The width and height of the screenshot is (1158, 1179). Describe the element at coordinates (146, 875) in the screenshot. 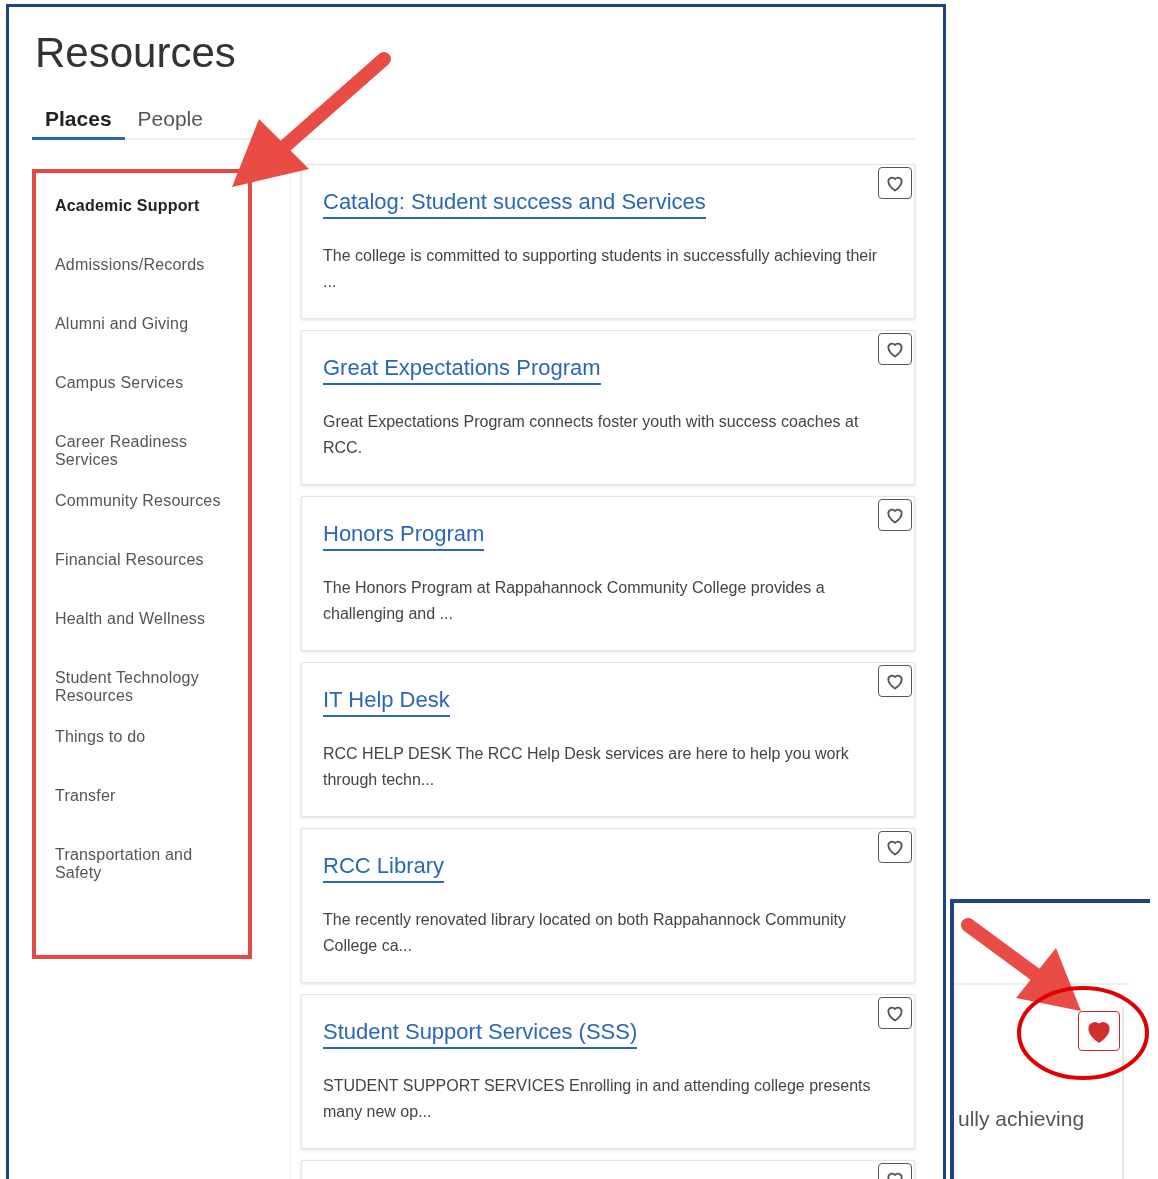

I see `category-link: Transportation and Safety` at that location.